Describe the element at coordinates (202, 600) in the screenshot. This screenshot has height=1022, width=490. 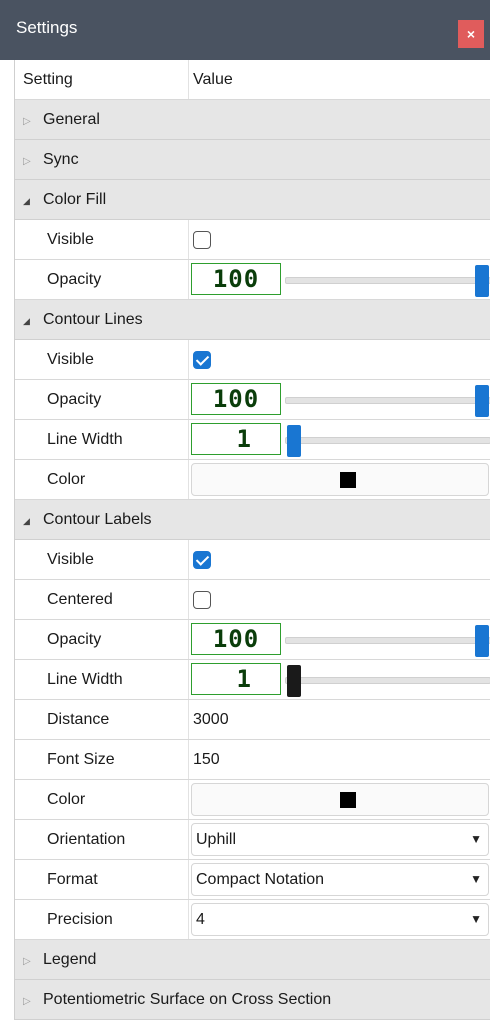
I see `contour-labels-centered-checkbox` at that location.